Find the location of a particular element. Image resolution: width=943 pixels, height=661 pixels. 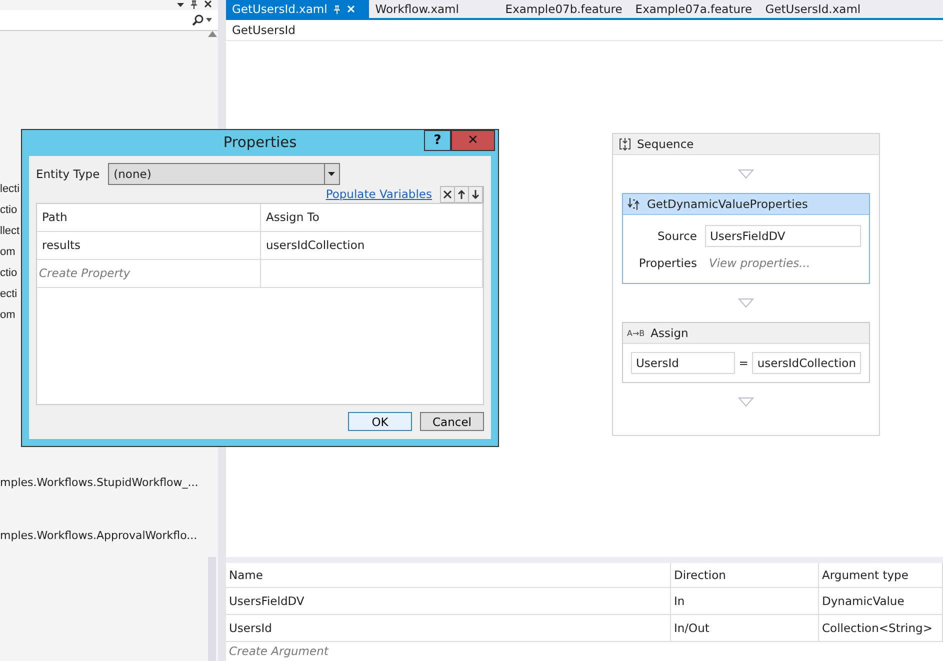

sequence-title: Sequence is located at coordinates (665, 144).